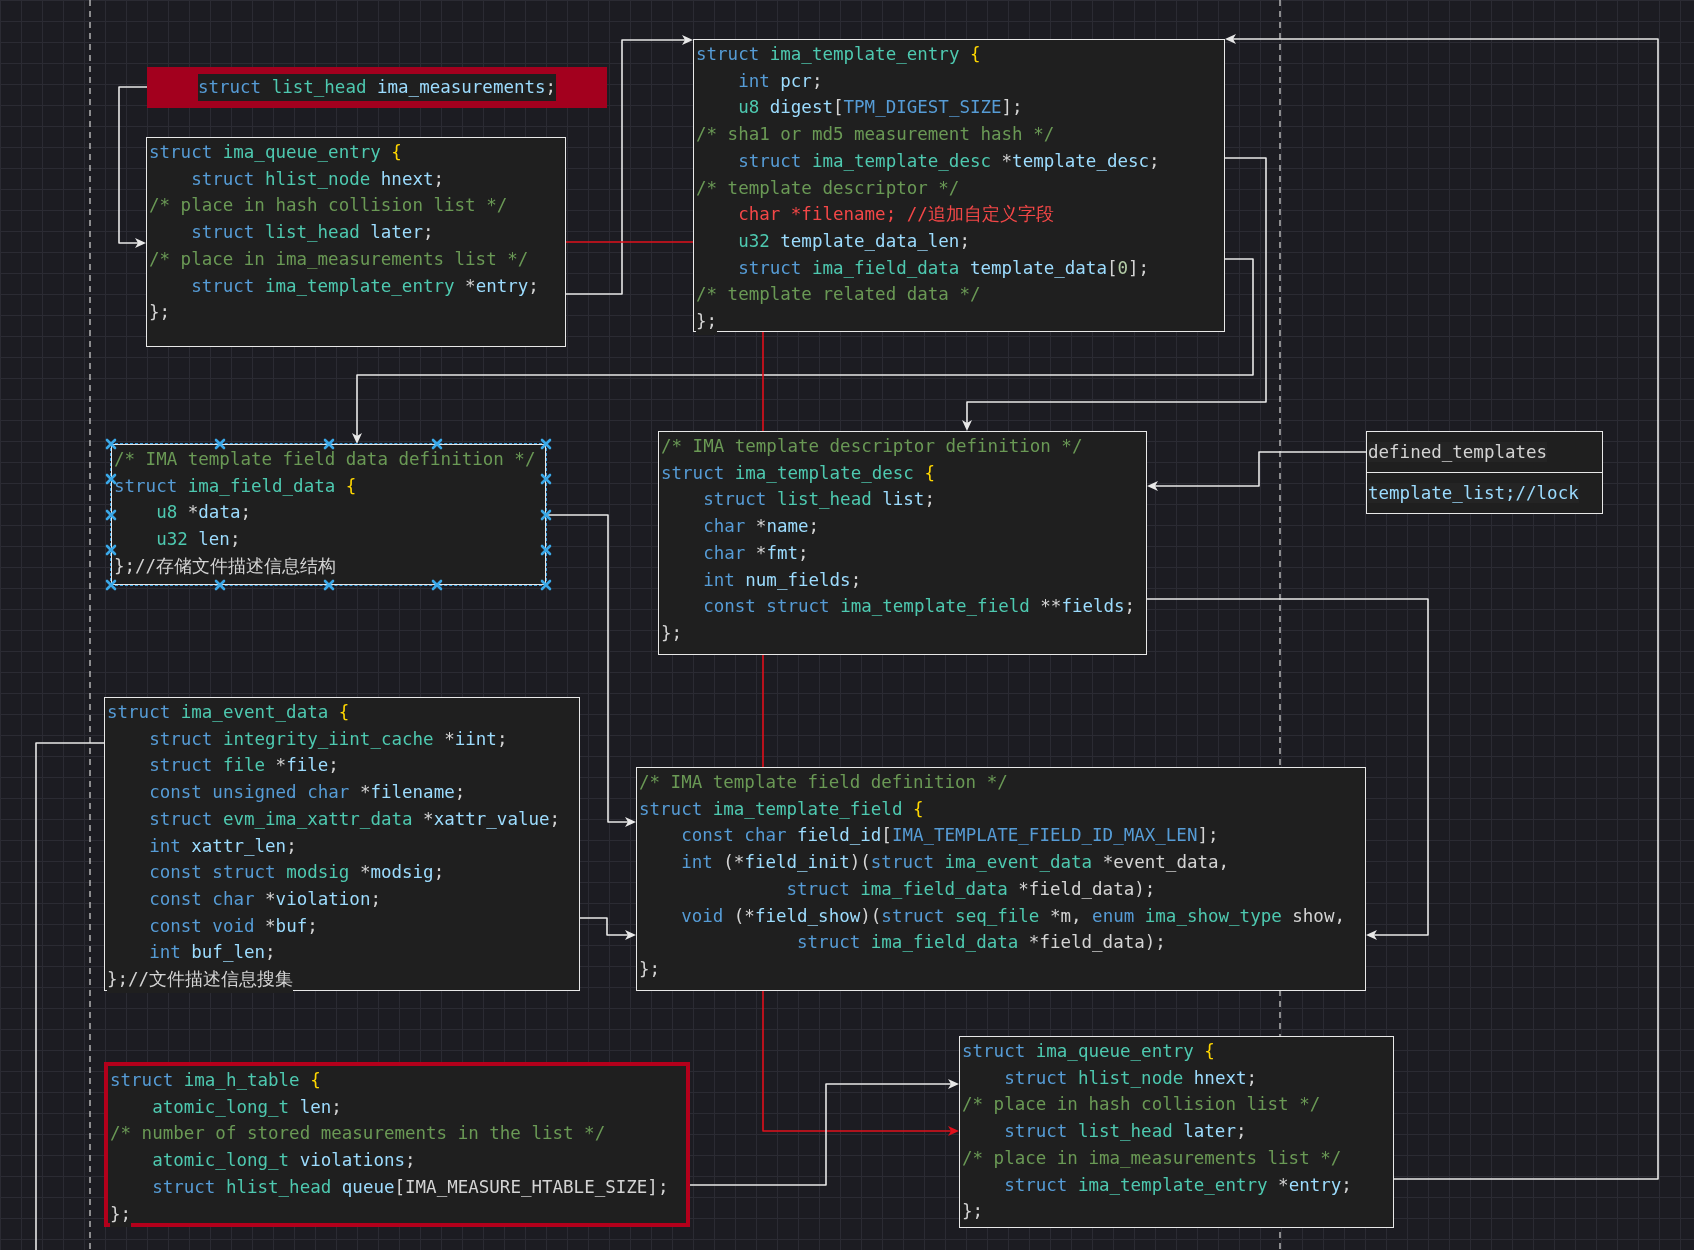 This screenshot has width=1694, height=1250. What do you see at coordinates (397, 1144) in the screenshot?
I see `code-block: struct ima_h_table { atomic_long_t len; /* number of stored measurements in the list */ atomic_long_t violations; struct hlist_head queue[IMA_MEASURE_HTABLE_SIZE]; };` at bounding box center [397, 1144].